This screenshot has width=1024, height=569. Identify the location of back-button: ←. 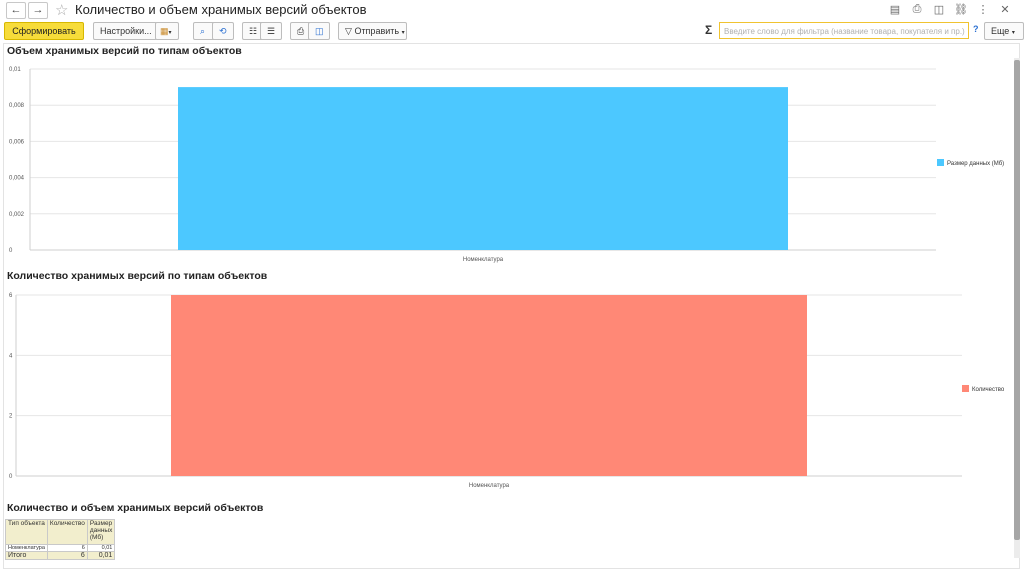
(16, 10).